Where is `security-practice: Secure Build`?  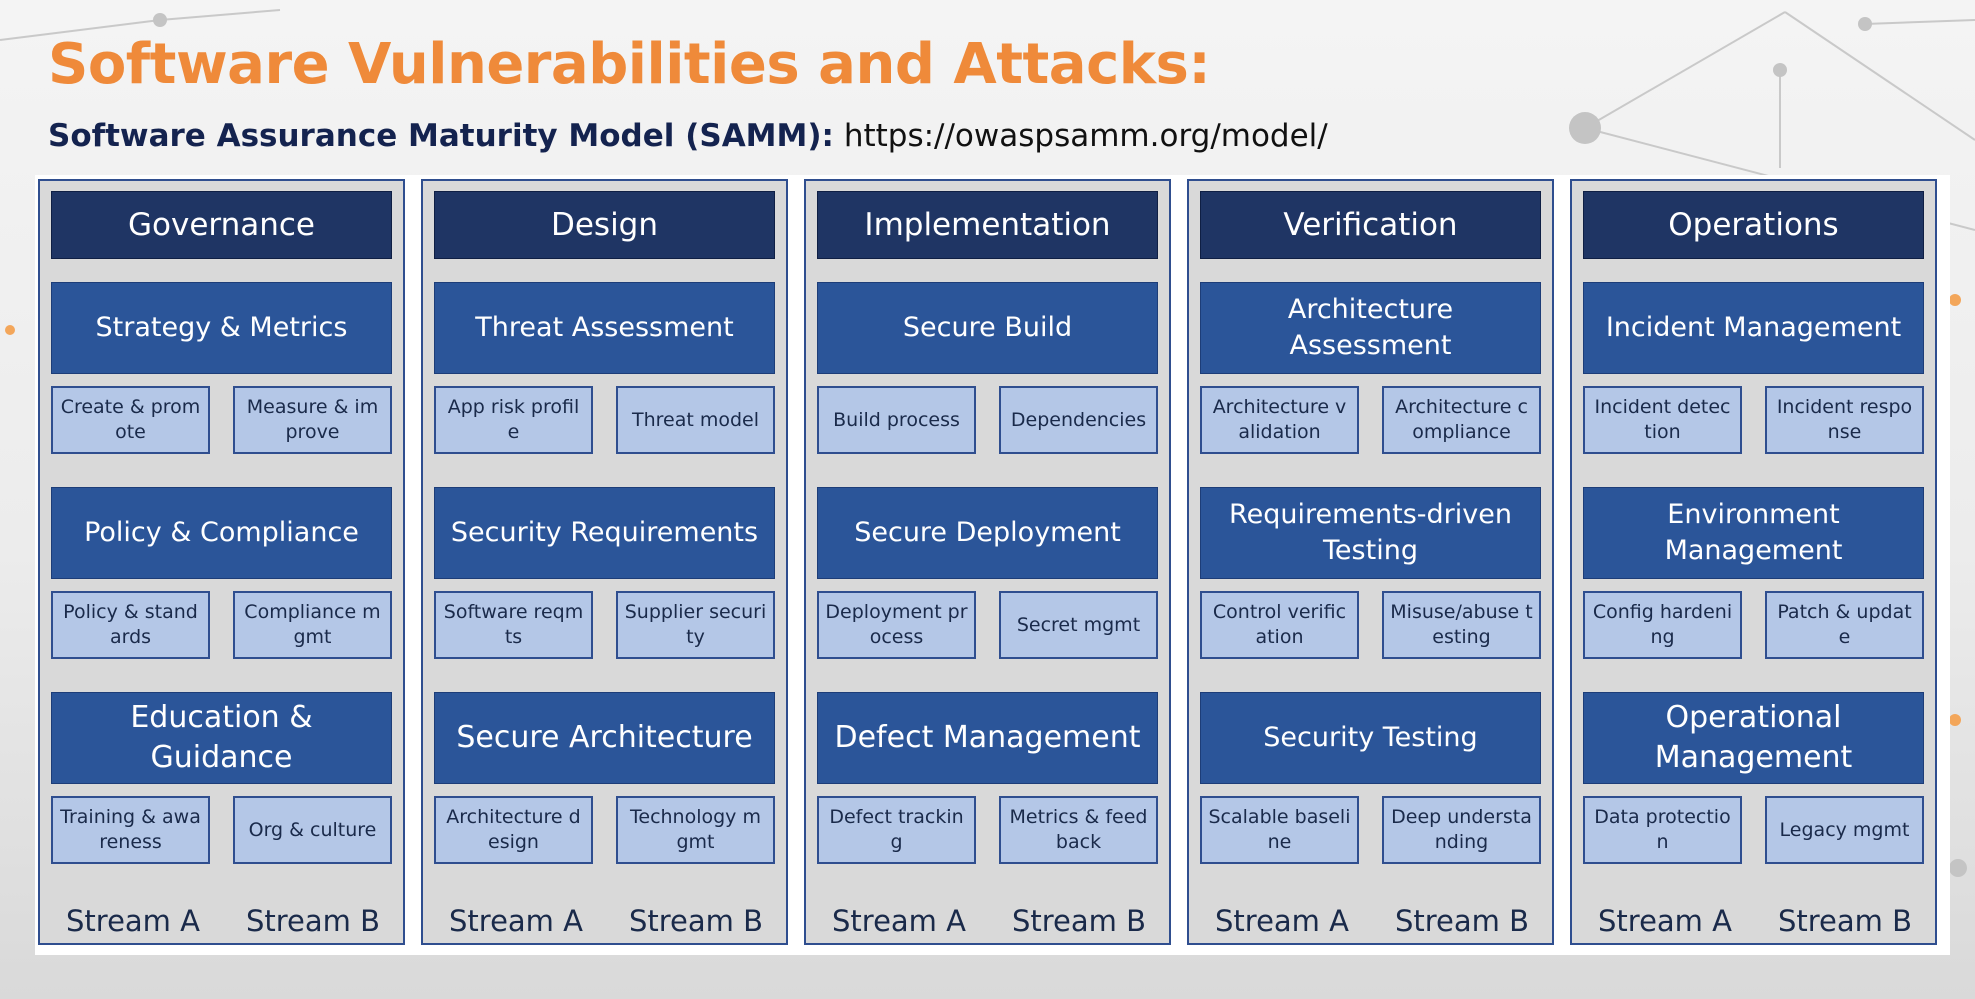 security-practice: Secure Build is located at coordinates (987, 328).